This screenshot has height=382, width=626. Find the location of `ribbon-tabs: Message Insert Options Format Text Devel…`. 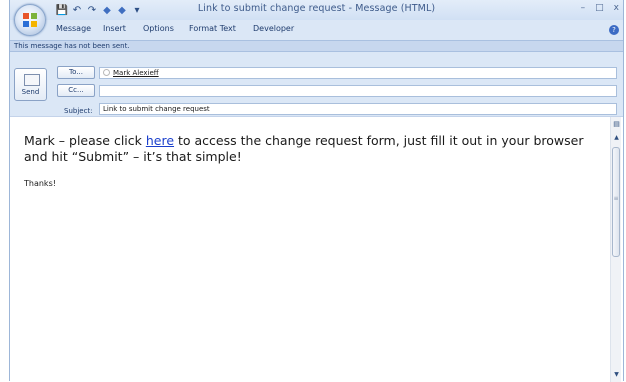

ribbon-tabs: Message Insert Options Format Text Devel… is located at coordinates (316, 30).